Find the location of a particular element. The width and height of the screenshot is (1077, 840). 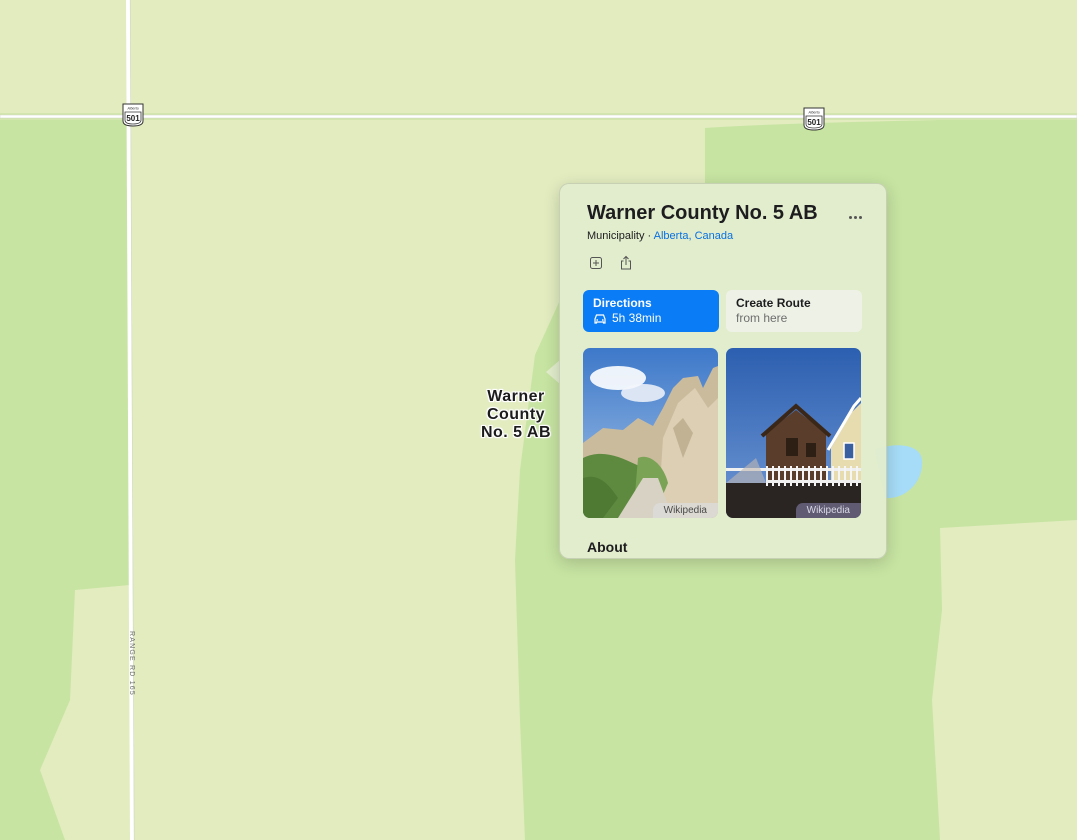

create-route-label: Create Route is located at coordinates (773, 303).